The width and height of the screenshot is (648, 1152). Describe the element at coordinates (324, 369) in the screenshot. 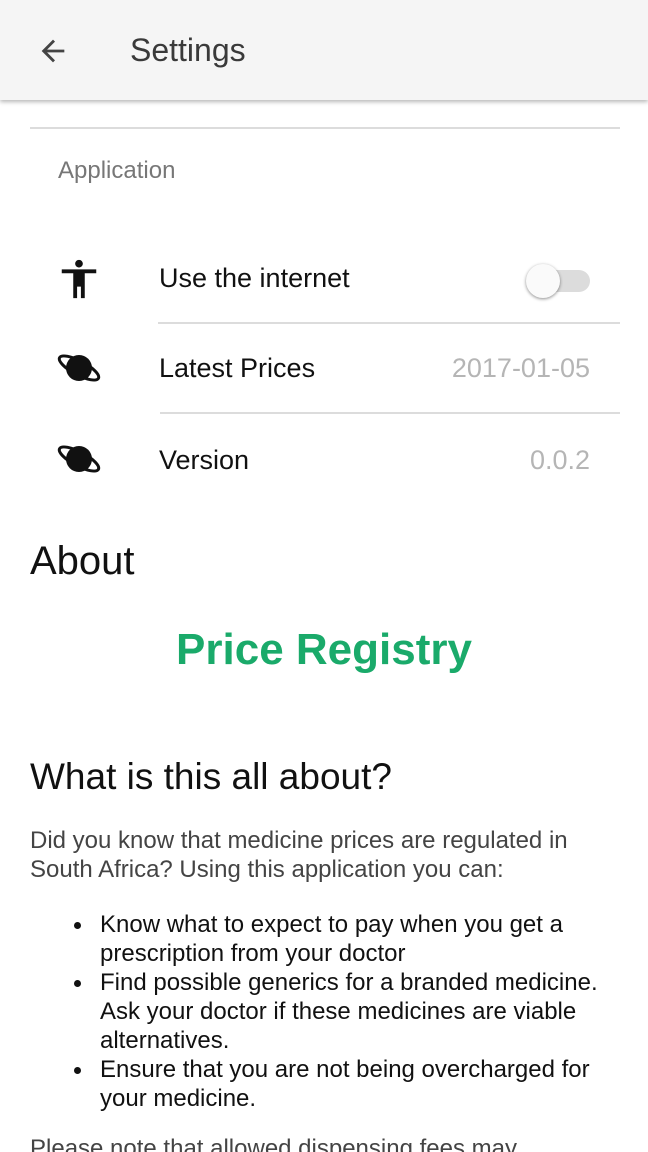

I see `setting-row-latest-prices: Latest Prices 2017-01-05` at that location.